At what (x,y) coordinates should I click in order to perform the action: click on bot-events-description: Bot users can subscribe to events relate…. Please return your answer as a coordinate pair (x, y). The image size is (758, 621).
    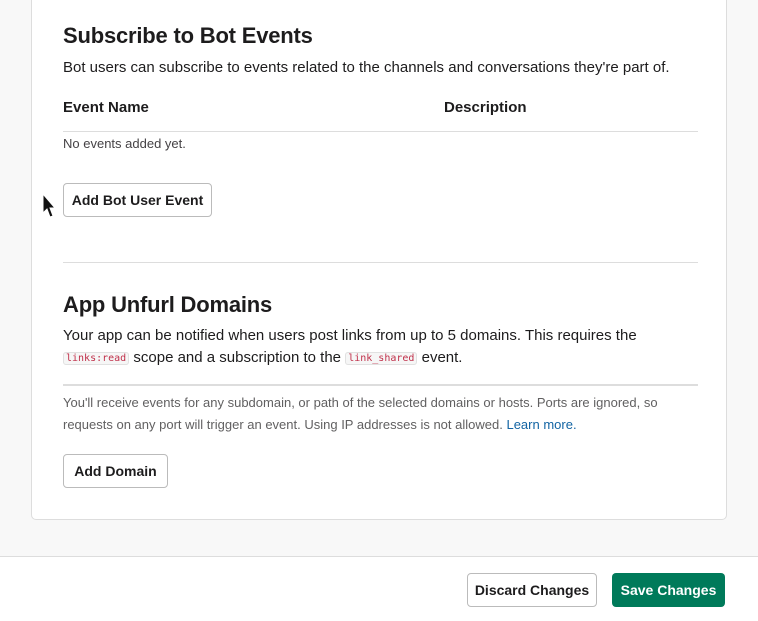
    Looking at the image, I should click on (366, 67).